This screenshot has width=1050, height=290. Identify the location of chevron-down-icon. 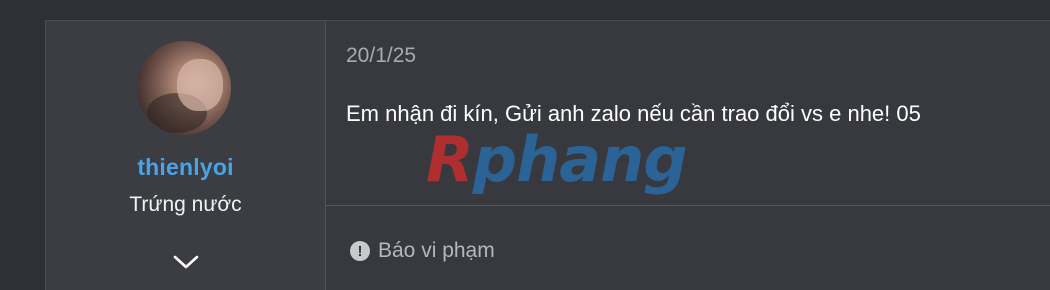
(186, 262).